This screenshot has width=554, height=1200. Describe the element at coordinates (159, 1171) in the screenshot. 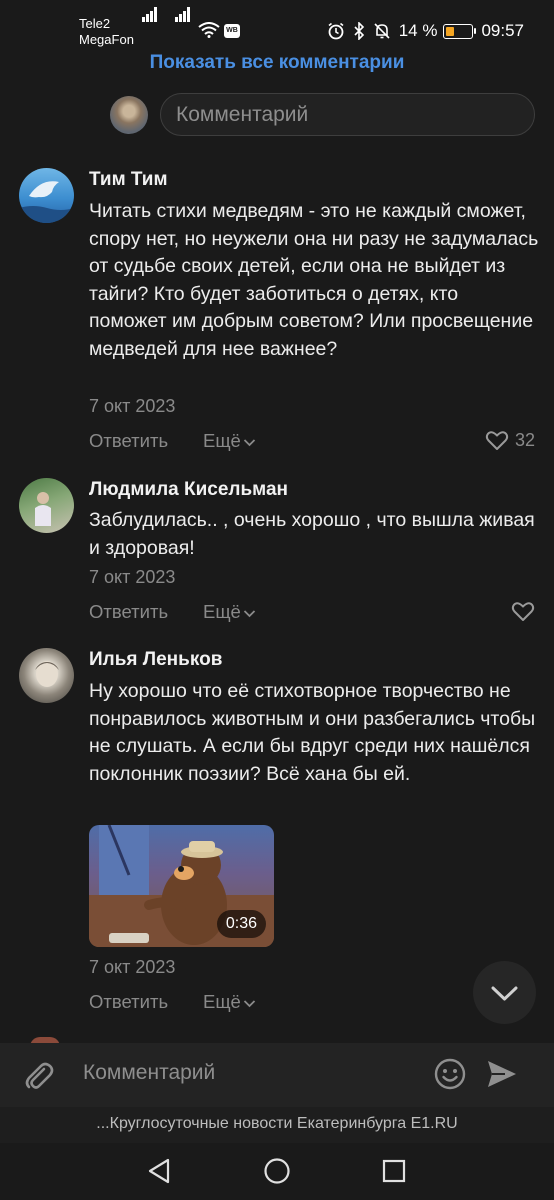

I see `back-icon` at that location.